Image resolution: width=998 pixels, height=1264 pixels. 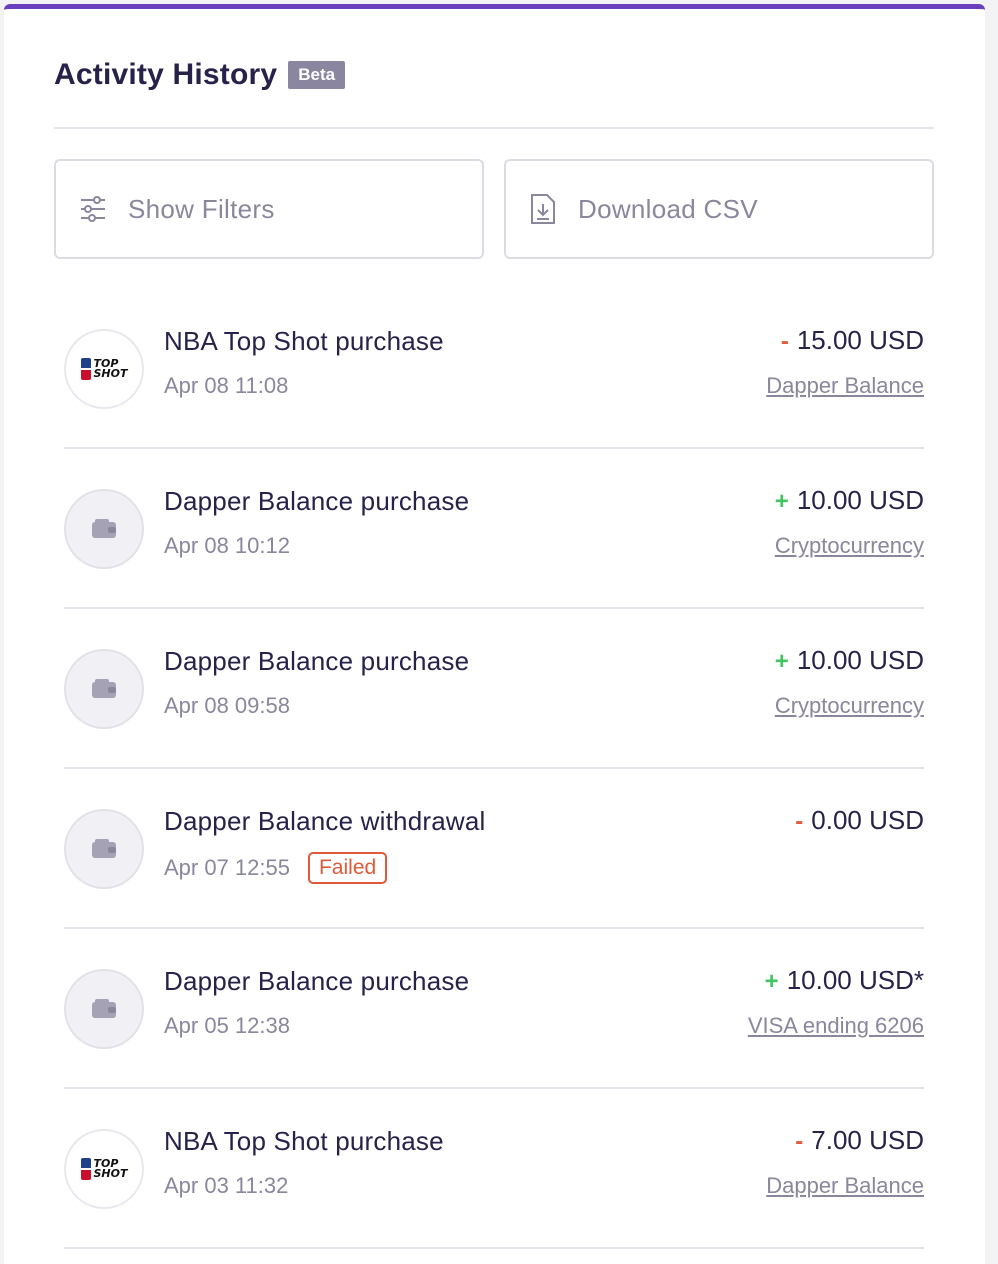 What do you see at coordinates (226, 1185) in the screenshot?
I see `transaction-date: Apr 03 11:32` at bounding box center [226, 1185].